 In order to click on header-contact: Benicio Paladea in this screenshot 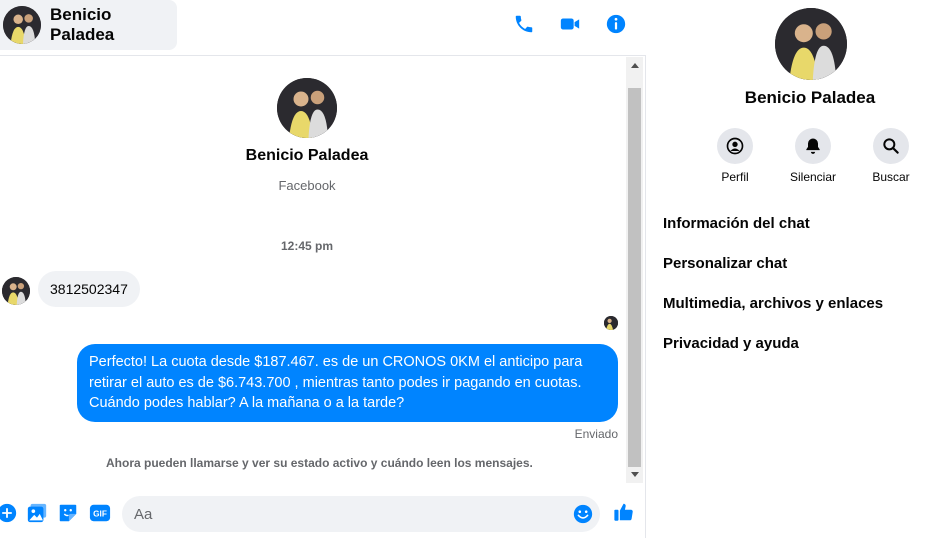, I will do `click(88, 25)`.